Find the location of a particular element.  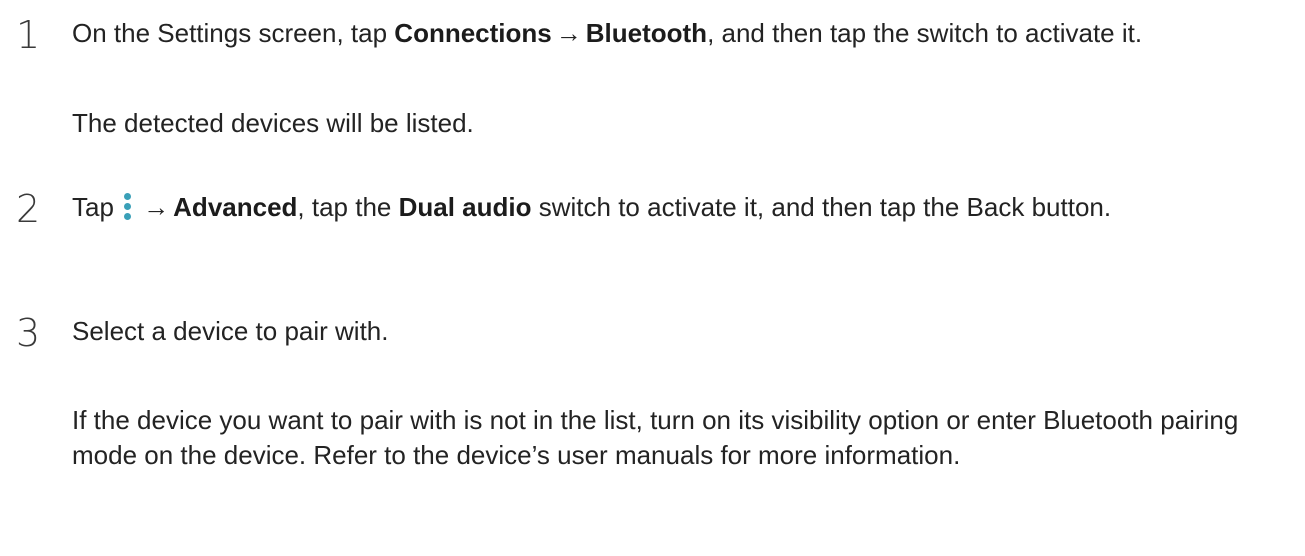

menu-path-advanced: Advanced is located at coordinates (235, 207).